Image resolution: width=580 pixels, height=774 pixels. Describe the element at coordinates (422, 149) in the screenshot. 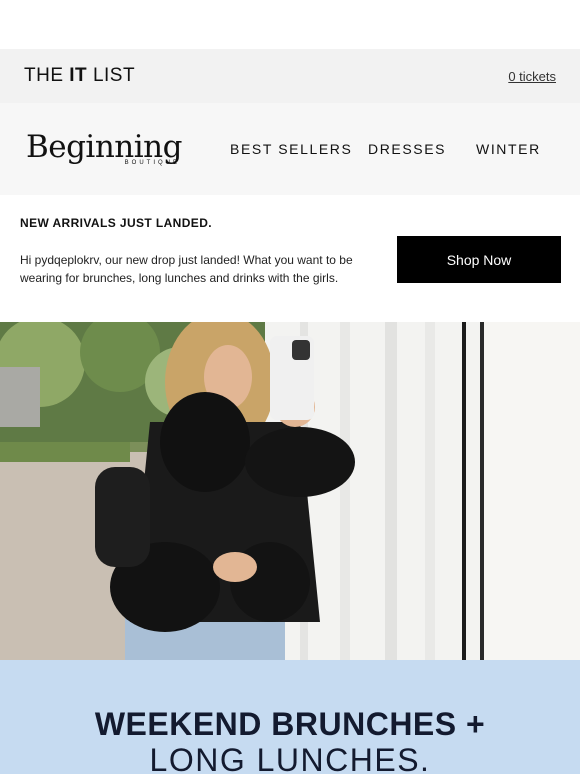

I see `nav-dresses: DRESSES` at that location.